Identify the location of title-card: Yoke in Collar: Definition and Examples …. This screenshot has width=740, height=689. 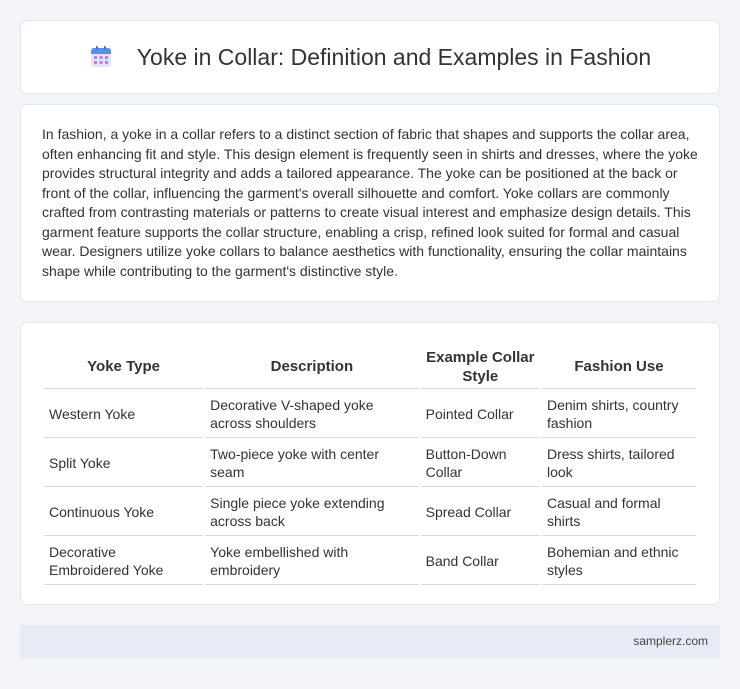
(370, 57).